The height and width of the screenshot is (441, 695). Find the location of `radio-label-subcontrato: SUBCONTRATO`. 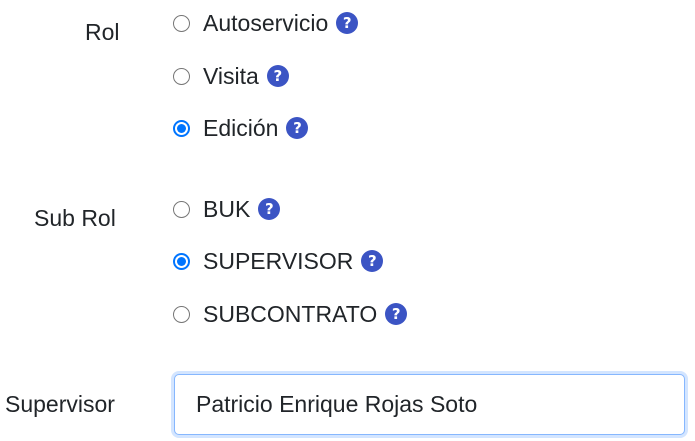

radio-label-subcontrato: SUBCONTRATO is located at coordinates (290, 314).